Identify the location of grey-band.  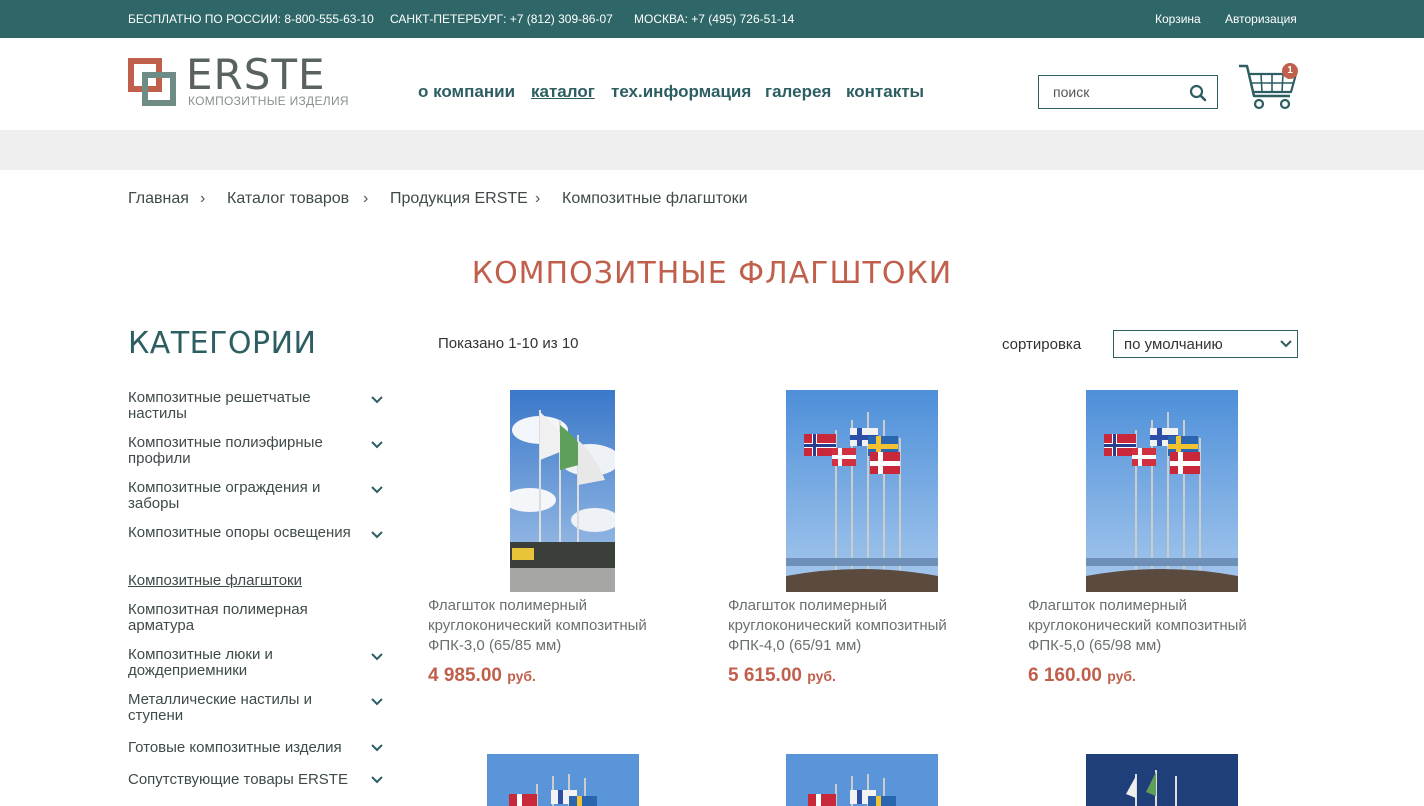
(712, 150).